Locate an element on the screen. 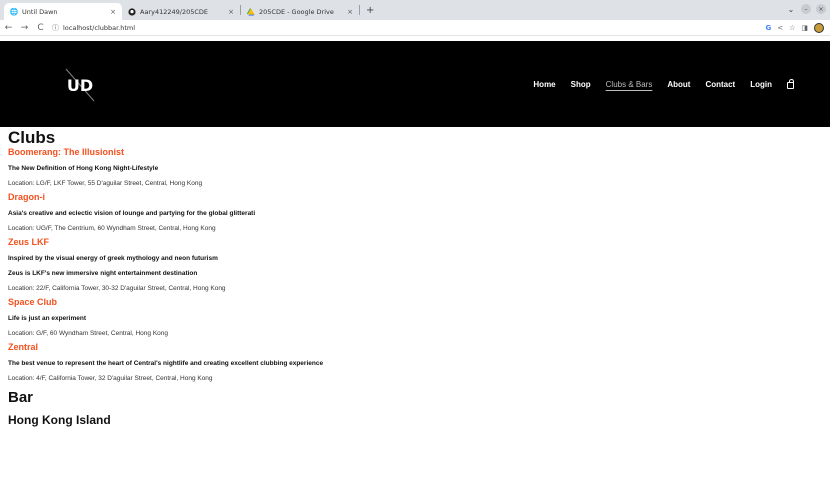  browser-toolbar-icons: G < ☆ ◨ is located at coordinates (795, 27).